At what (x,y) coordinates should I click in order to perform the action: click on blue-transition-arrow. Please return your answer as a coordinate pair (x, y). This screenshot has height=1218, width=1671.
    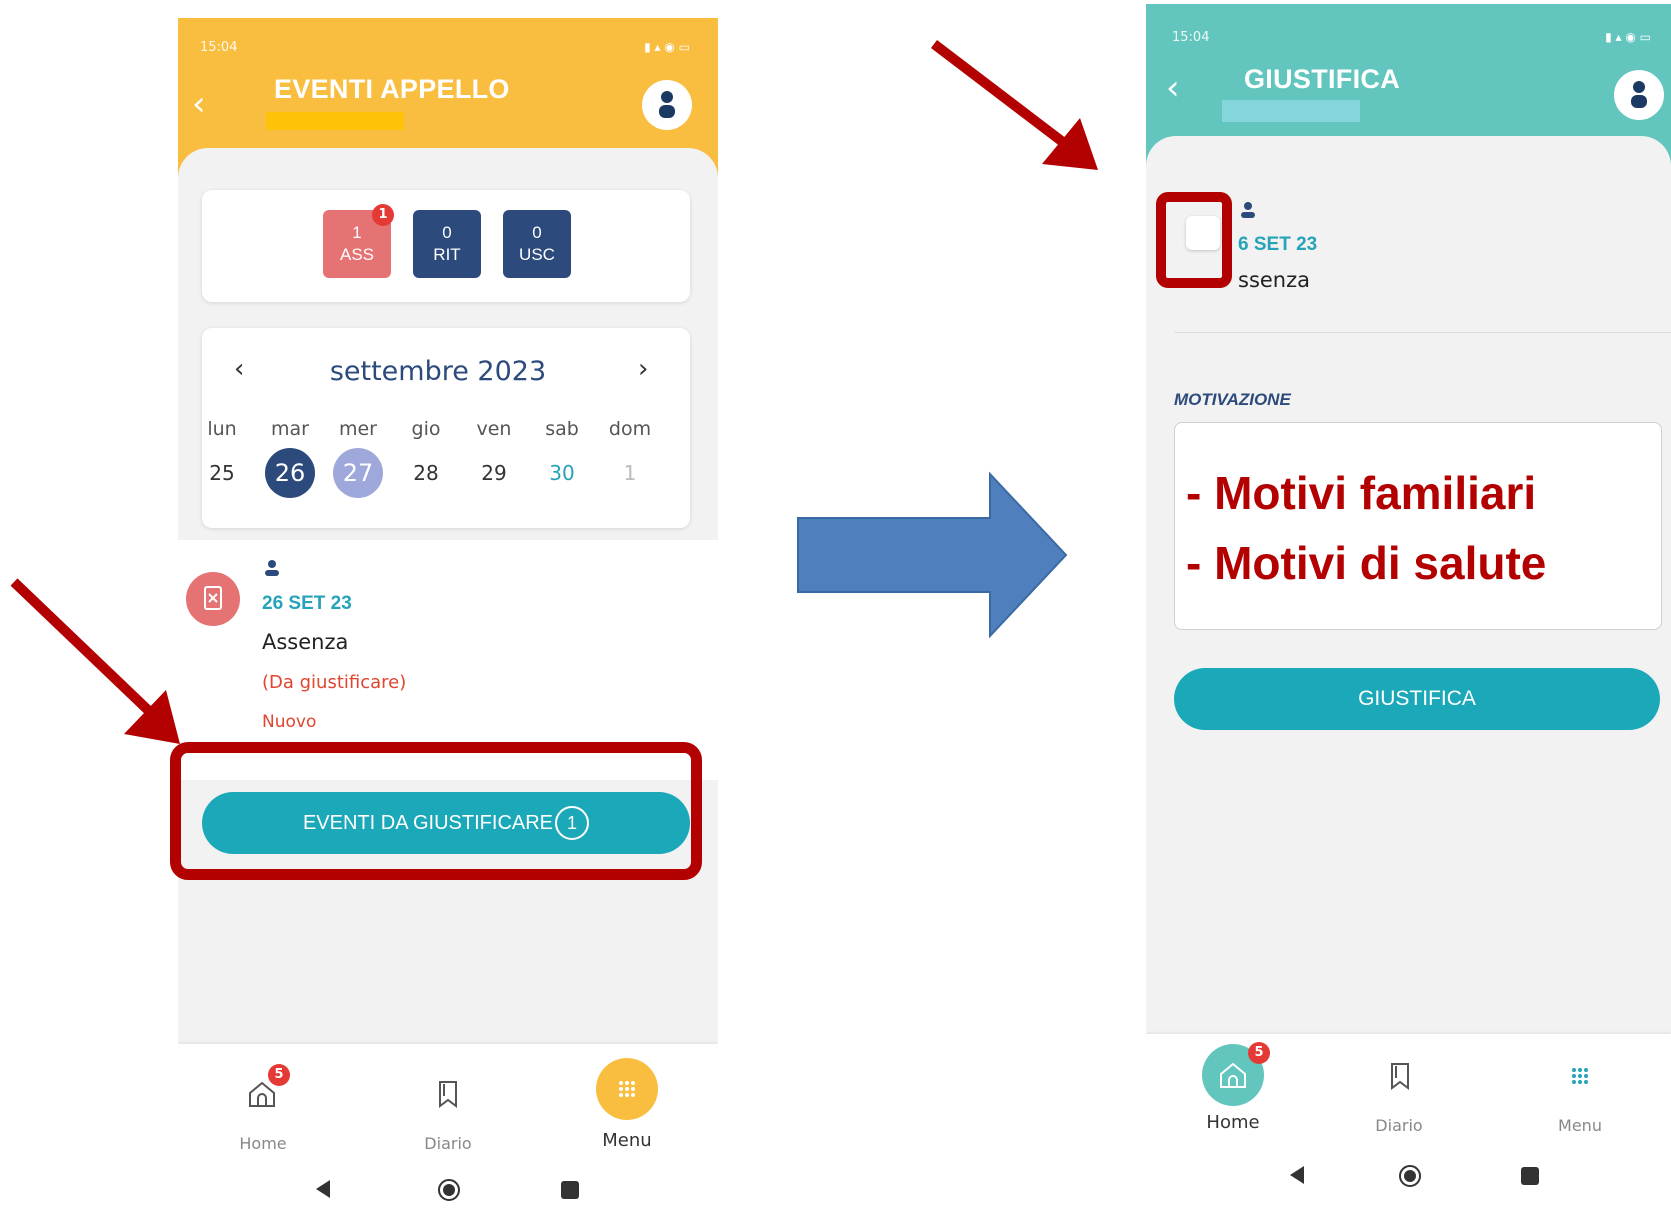
    Looking at the image, I should click on (932, 555).